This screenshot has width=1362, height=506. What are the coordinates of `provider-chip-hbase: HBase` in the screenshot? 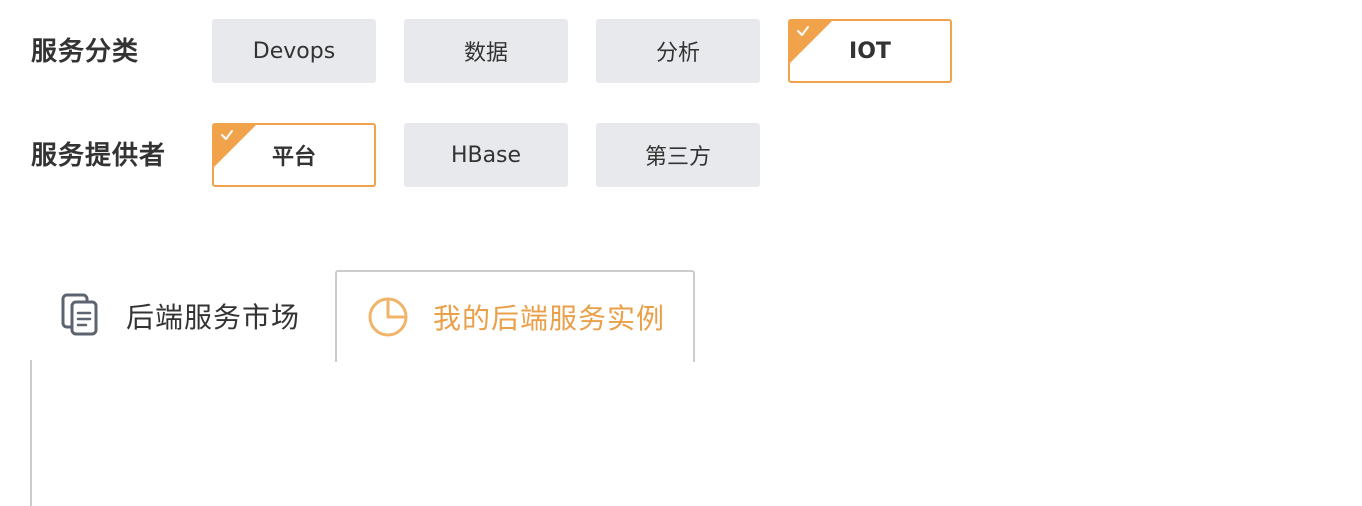 It's located at (486, 155).